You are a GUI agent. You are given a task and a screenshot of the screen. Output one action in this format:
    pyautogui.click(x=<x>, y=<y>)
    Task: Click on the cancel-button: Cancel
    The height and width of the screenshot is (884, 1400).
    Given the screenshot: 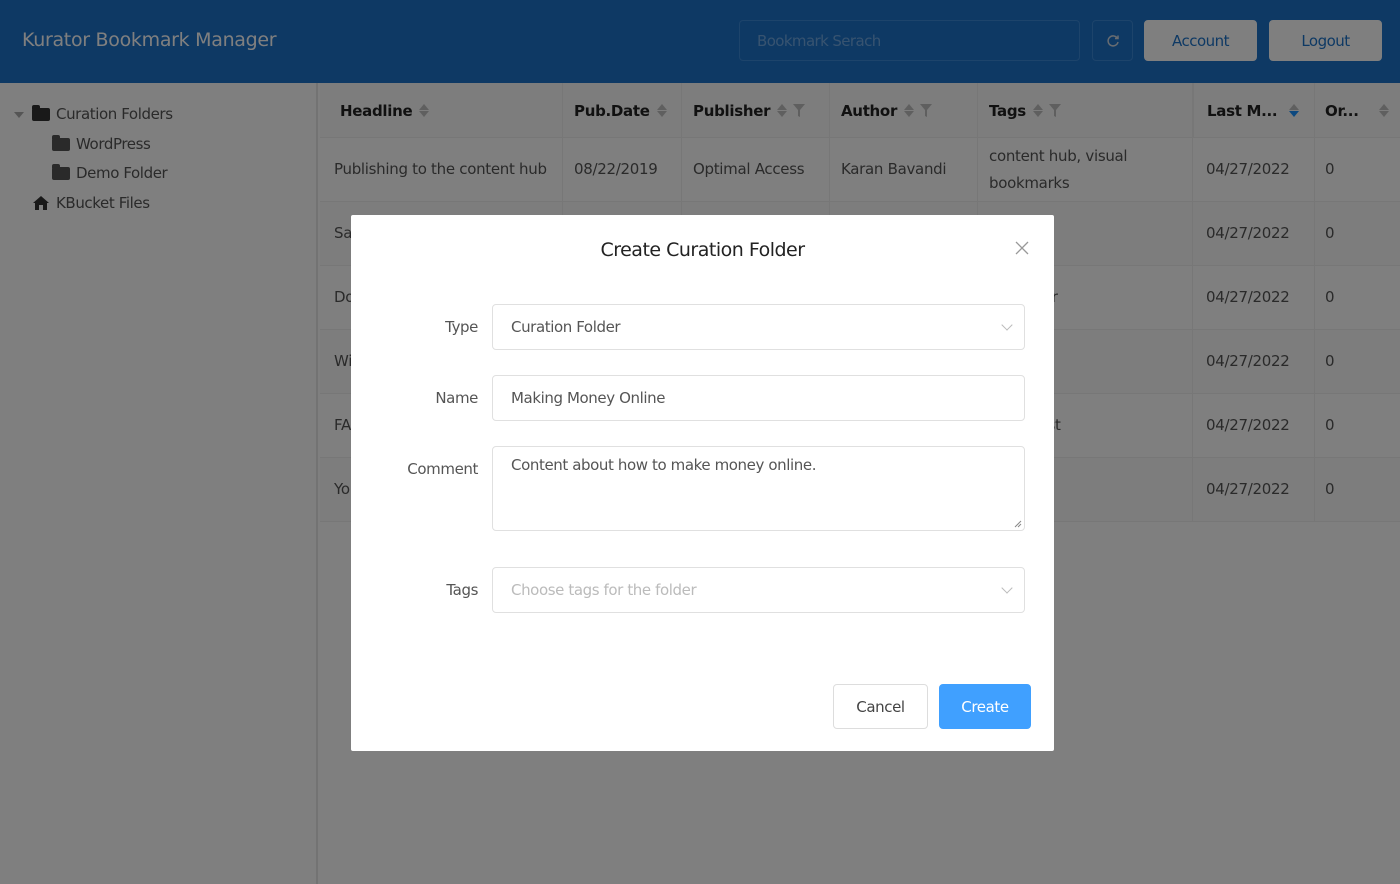 What is the action you would take?
    pyautogui.click(x=880, y=706)
    